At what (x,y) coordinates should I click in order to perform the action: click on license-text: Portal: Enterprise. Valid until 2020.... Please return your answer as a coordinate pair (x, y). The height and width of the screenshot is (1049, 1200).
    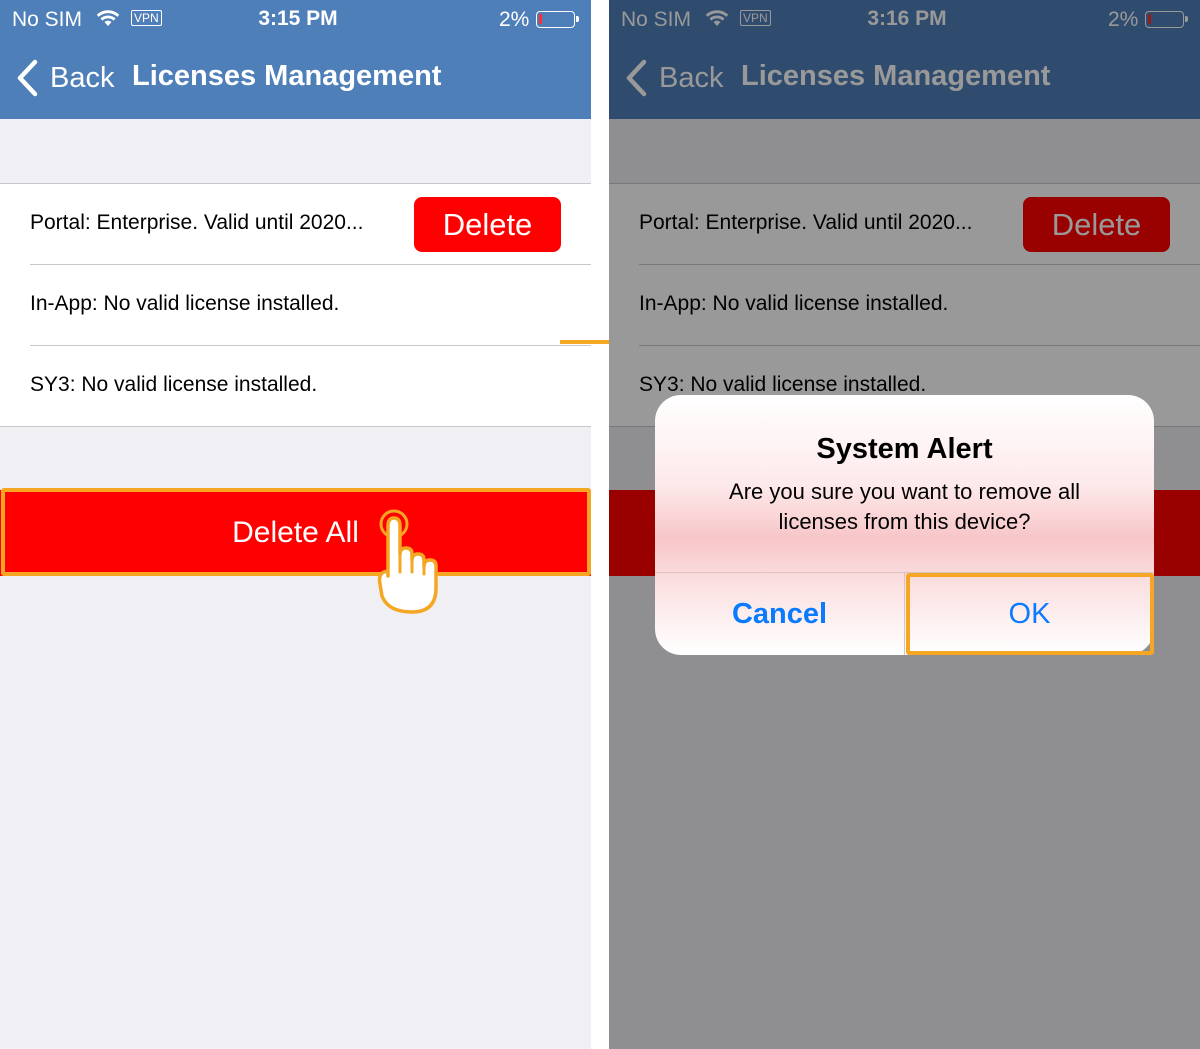
    Looking at the image, I should click on (197, 222).